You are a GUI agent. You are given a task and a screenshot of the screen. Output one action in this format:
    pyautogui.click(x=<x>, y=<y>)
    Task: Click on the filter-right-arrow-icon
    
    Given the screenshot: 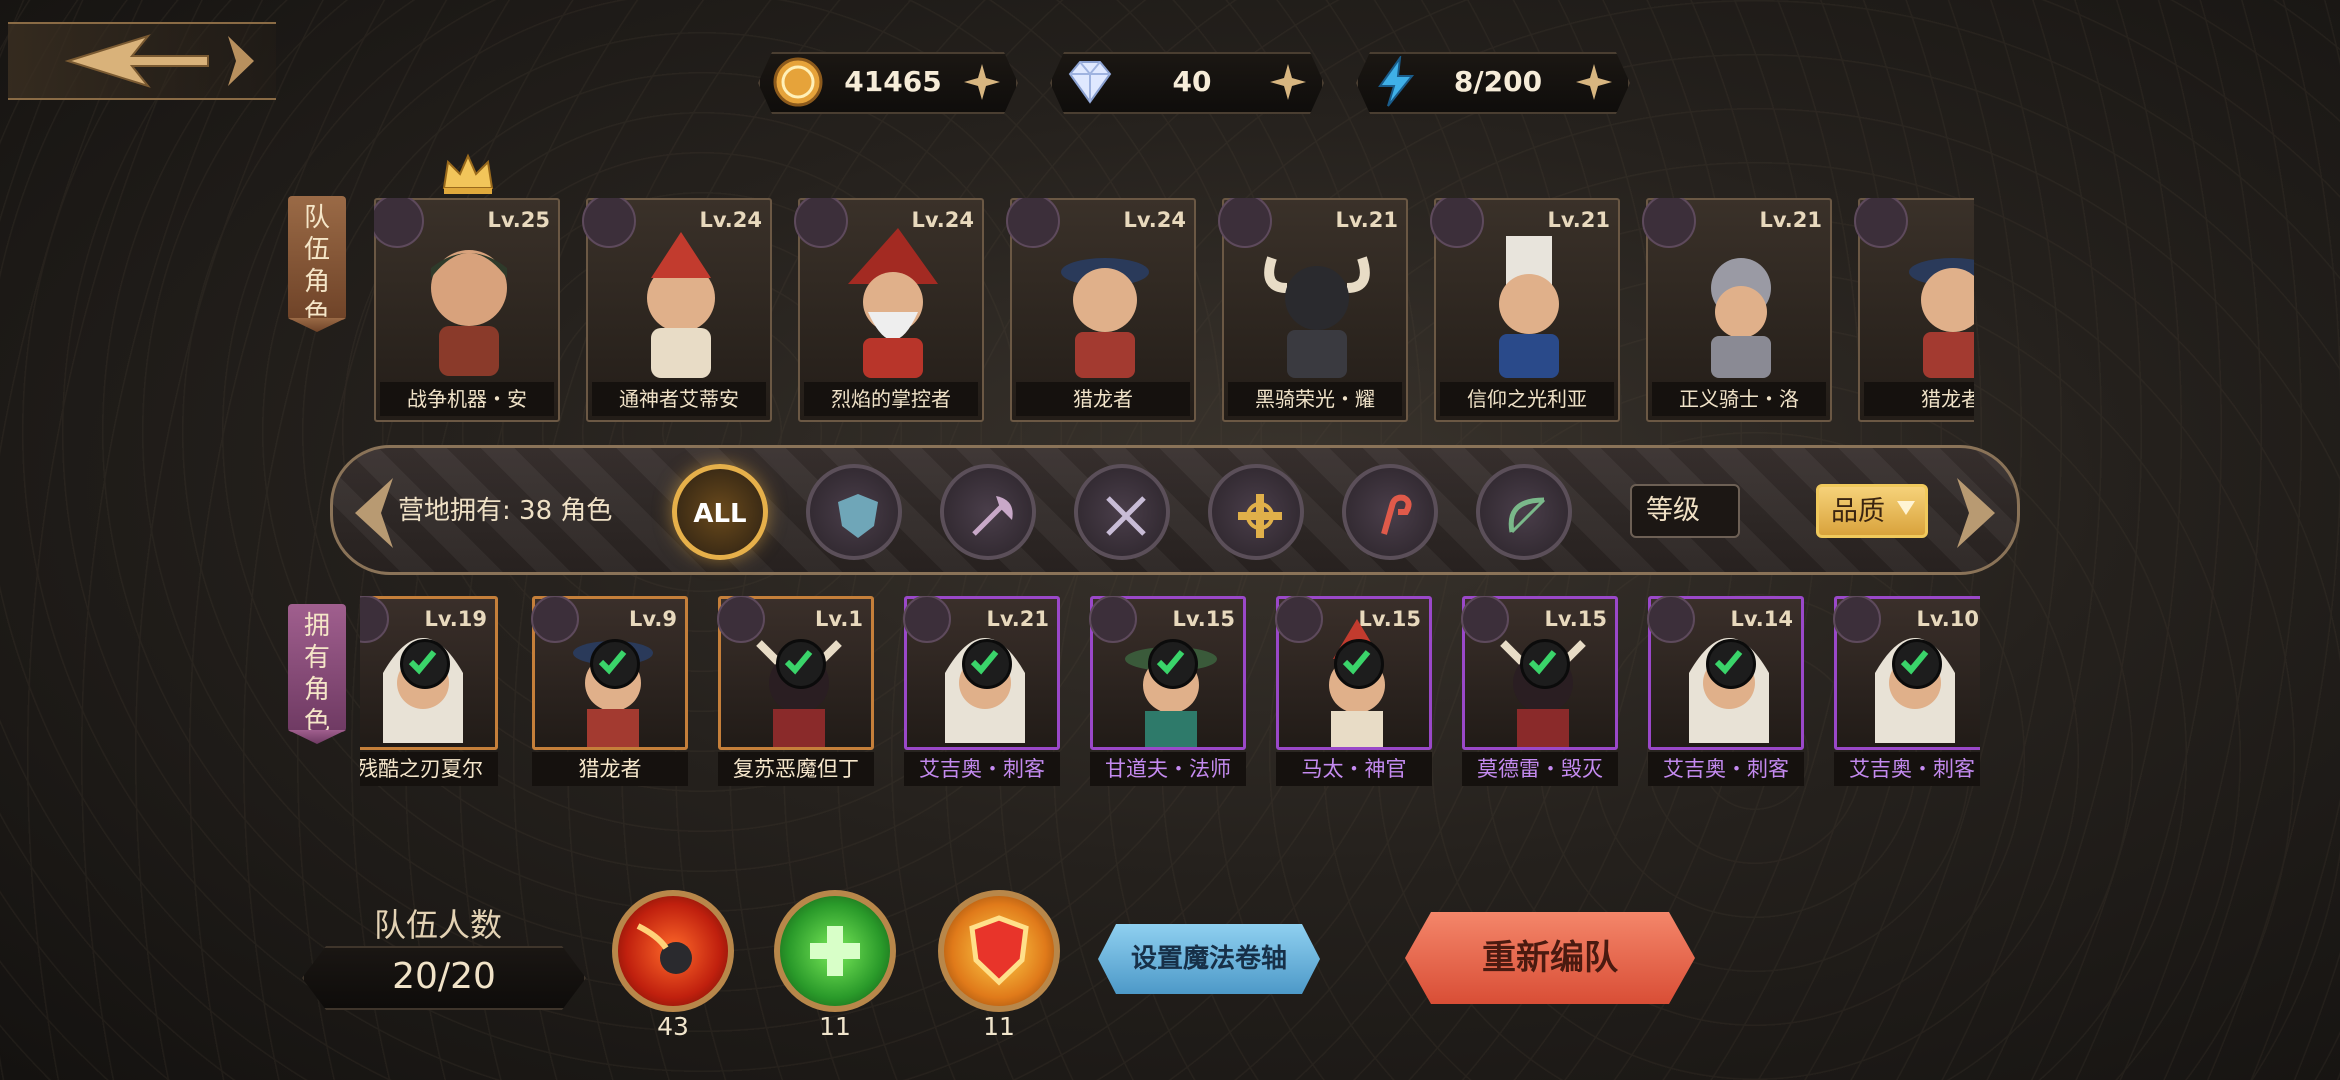 What is the action you would take?
    pyautogui.click(x=1976, y=513)
    